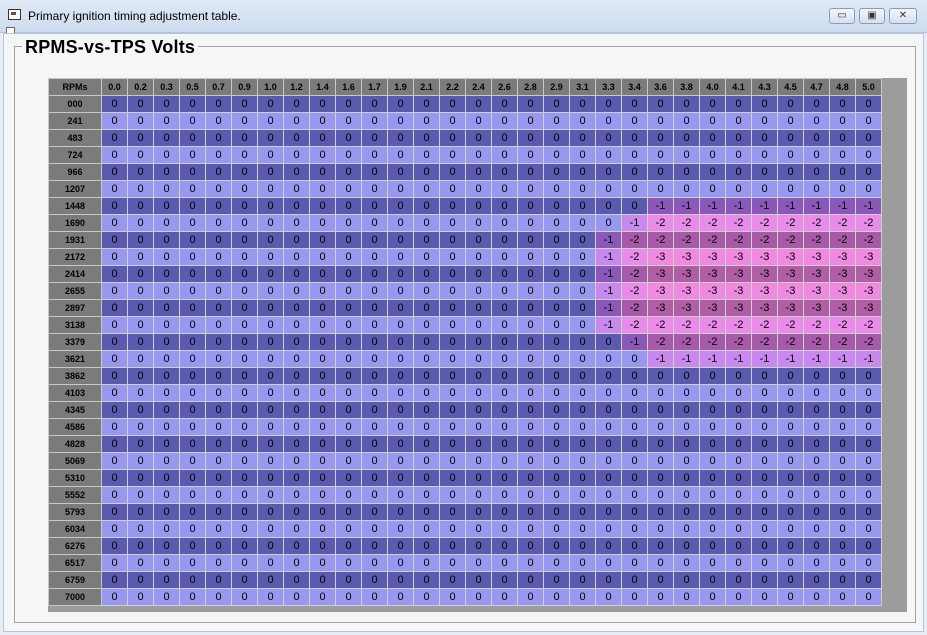 The image size is (927, 635). I want to click on column-header: 3.8, so click(686, 87).